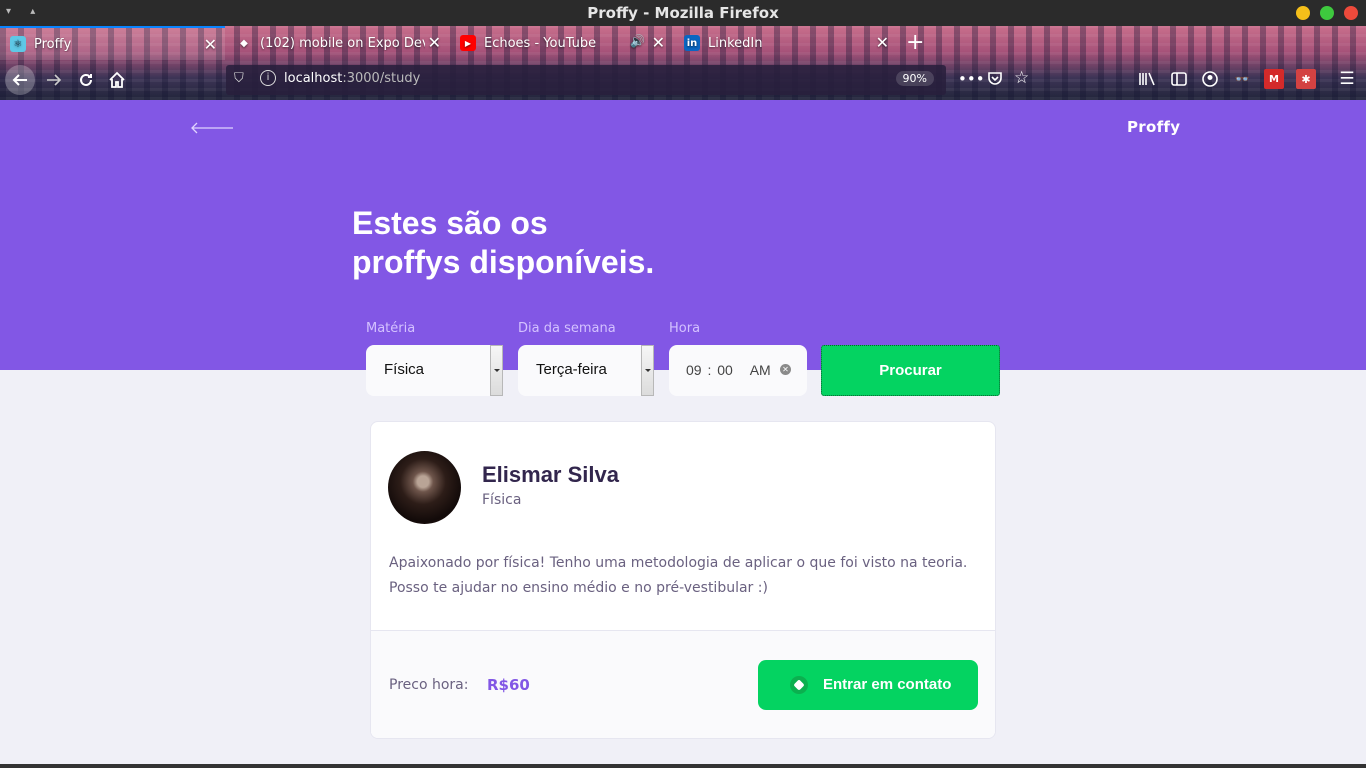 Image resolution: width=1366 pixels, height=768 pixels. Describe the element at coordinates (971, 79) in the screenshot. I see `page-actions-icon: •••` at that location.